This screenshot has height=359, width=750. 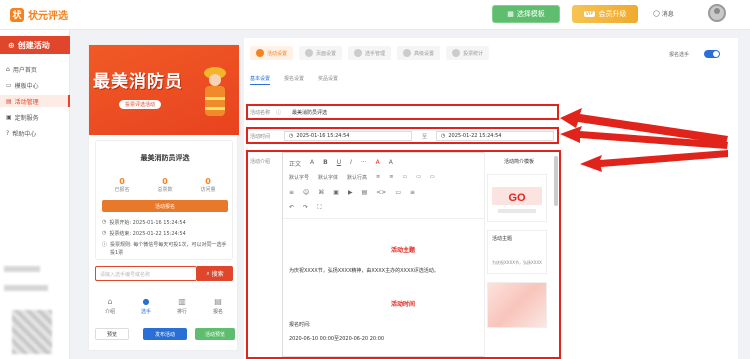 I want to click on undo-icon: ↶, so click(x=291, y=208).